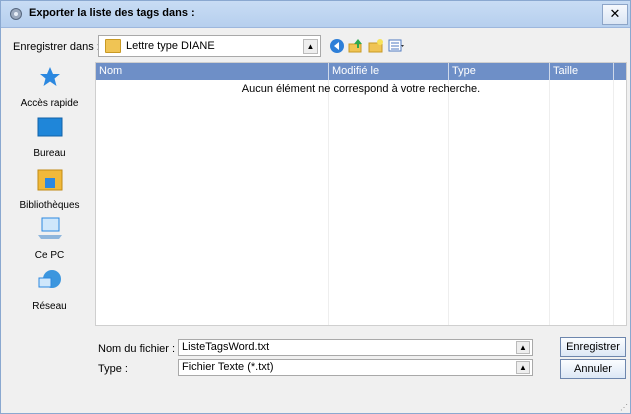 This screenshot has width=631, height=414. What do you see at coordinates (355, 367) in the screenshot?
I see `filetype-dropdown: Fichier Texte (*.txt) ▲` at bounding box center [355, 367].